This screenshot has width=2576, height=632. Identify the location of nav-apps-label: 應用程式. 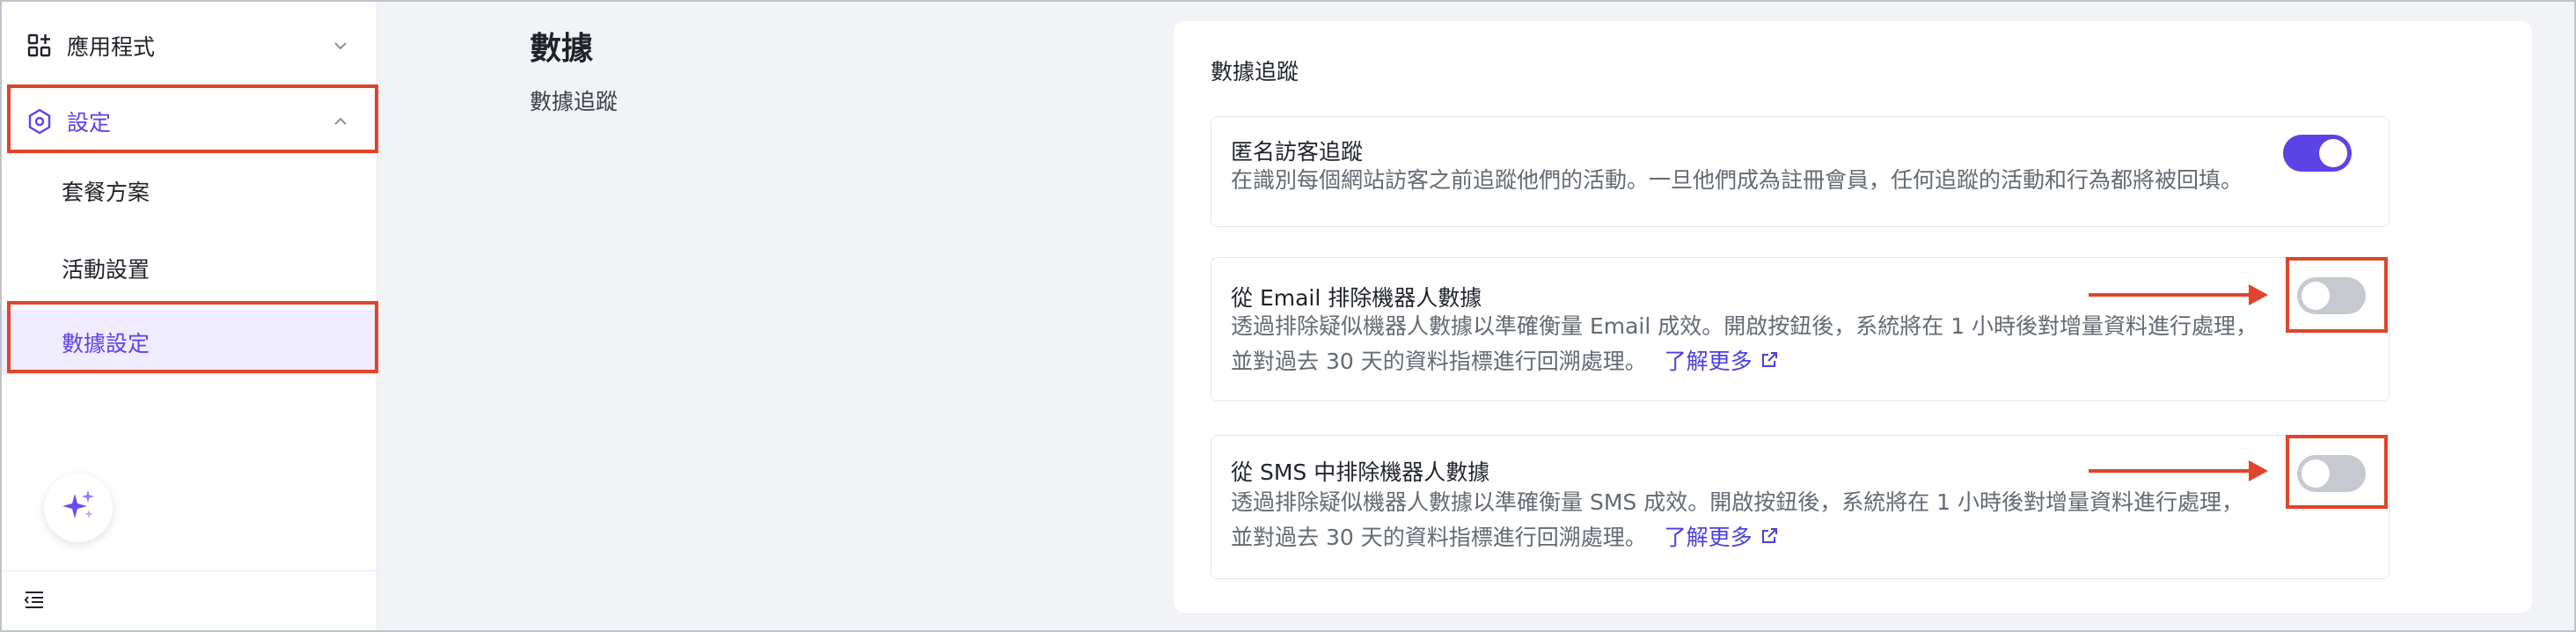
(111, 47).